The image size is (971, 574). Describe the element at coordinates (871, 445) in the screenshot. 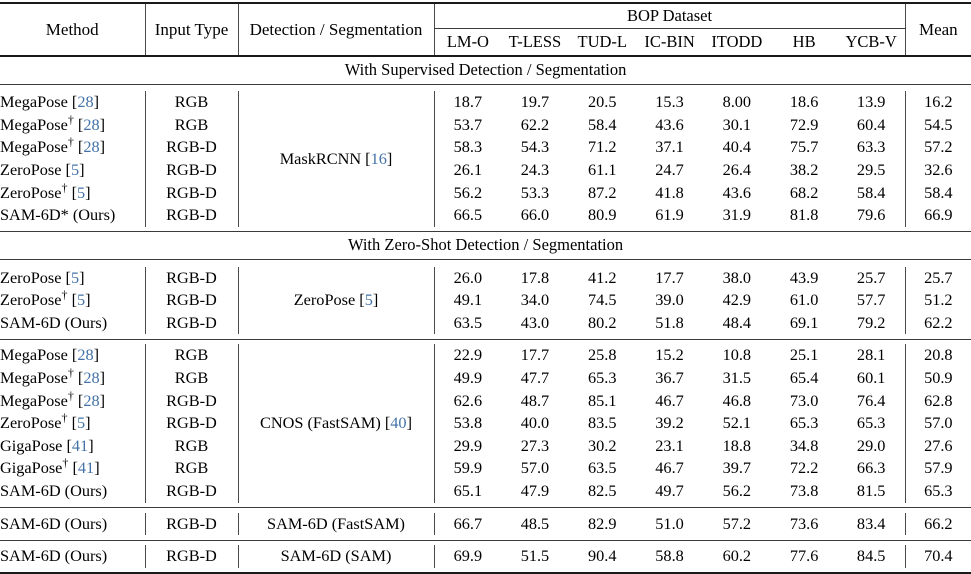

I see `score-cell: 29.0` at that location.